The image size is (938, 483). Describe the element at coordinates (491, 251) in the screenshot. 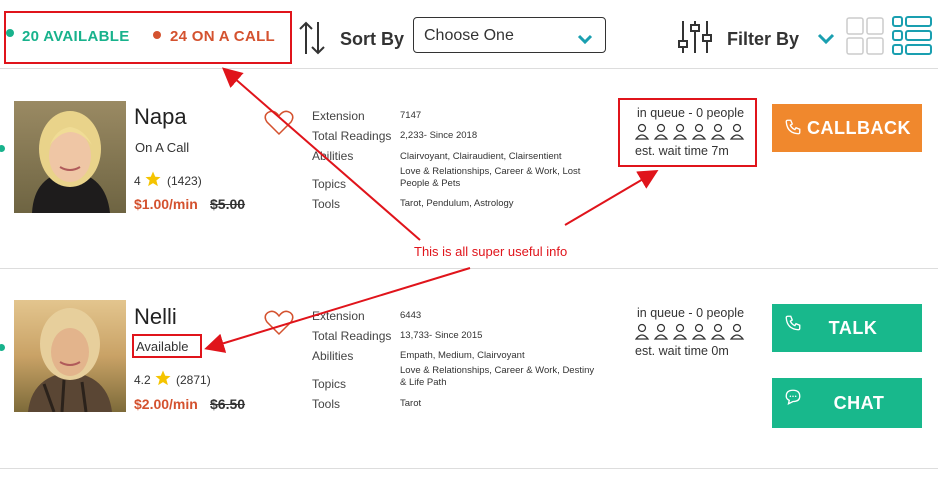

I see `annotation-text: This is all super useful info` at that location.